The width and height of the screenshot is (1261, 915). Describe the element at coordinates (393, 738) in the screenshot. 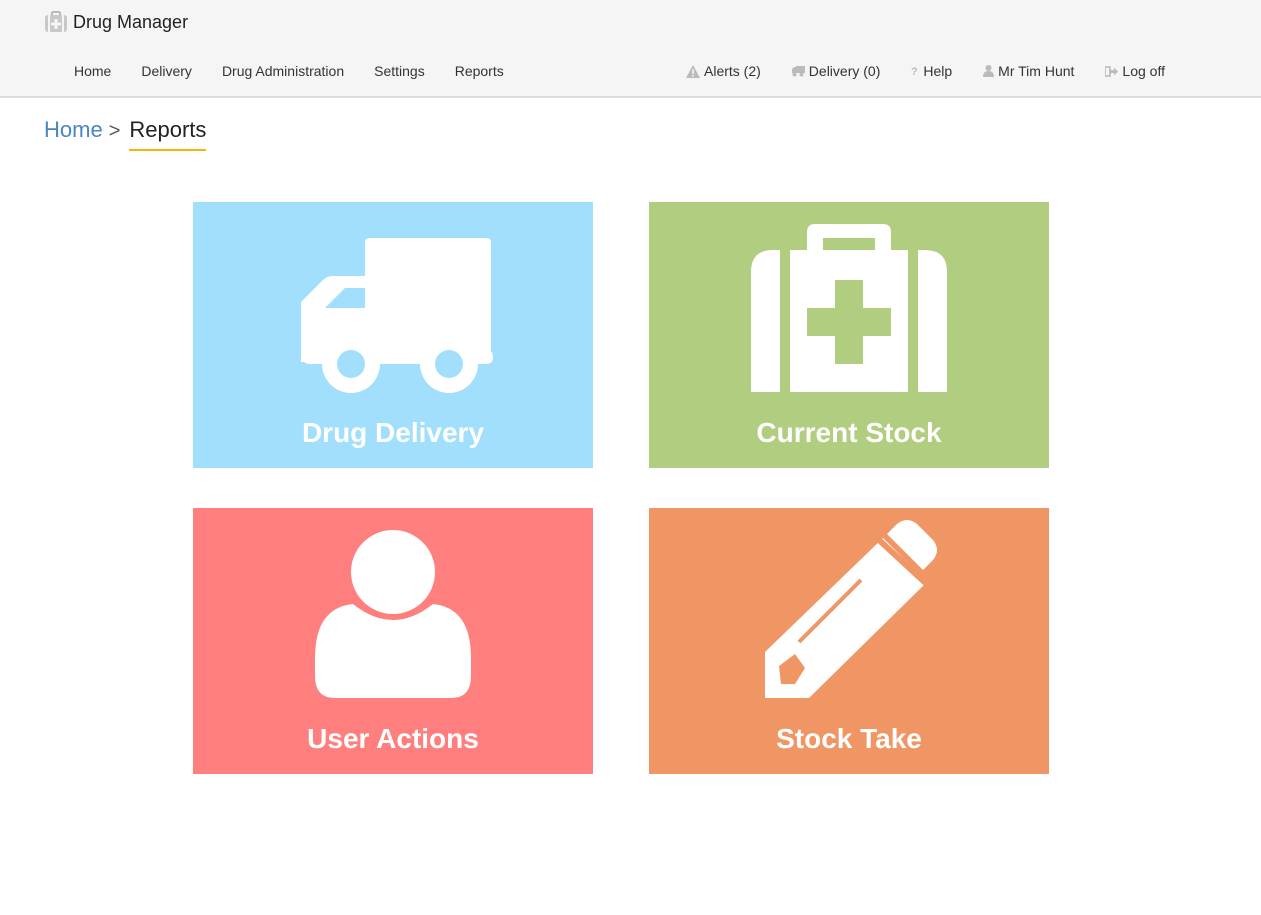

I see `user-actions-label: User Actions` at that location.